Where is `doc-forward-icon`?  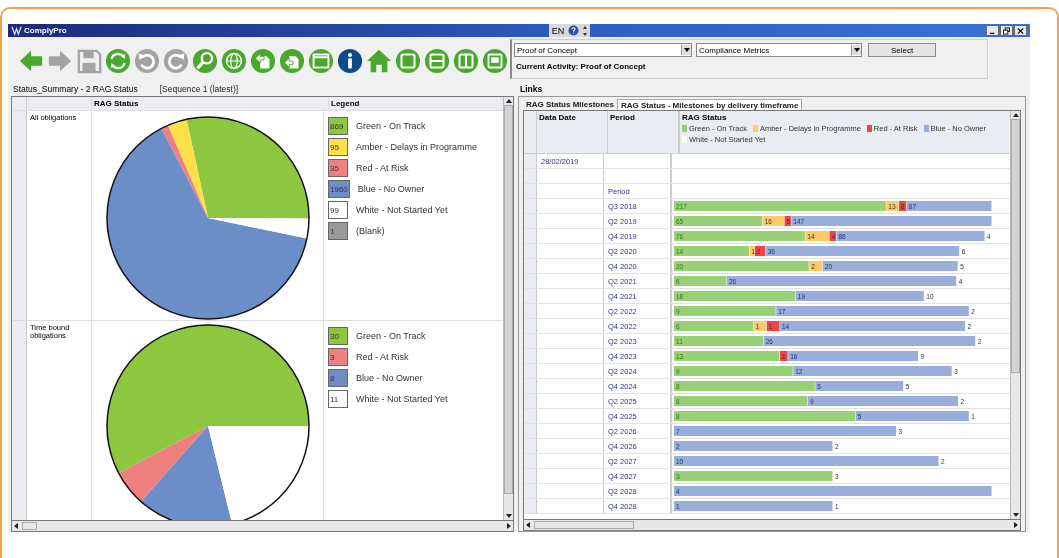 doc-forward-icon is located at coordinates (292, 60).